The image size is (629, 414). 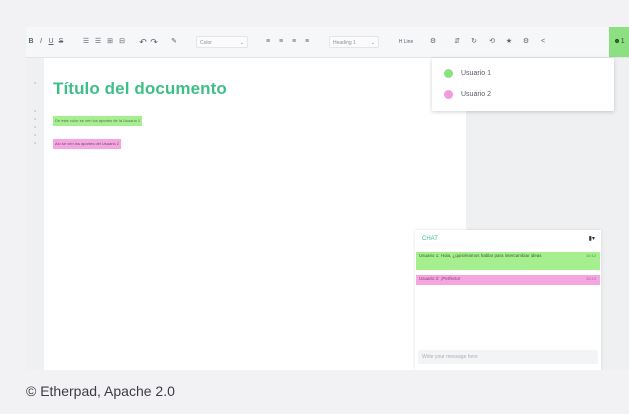 What do you see at coordinates (140, 89) in the screenshot?
I see `document-title: Título del documento` at bounding box center [140, 89].